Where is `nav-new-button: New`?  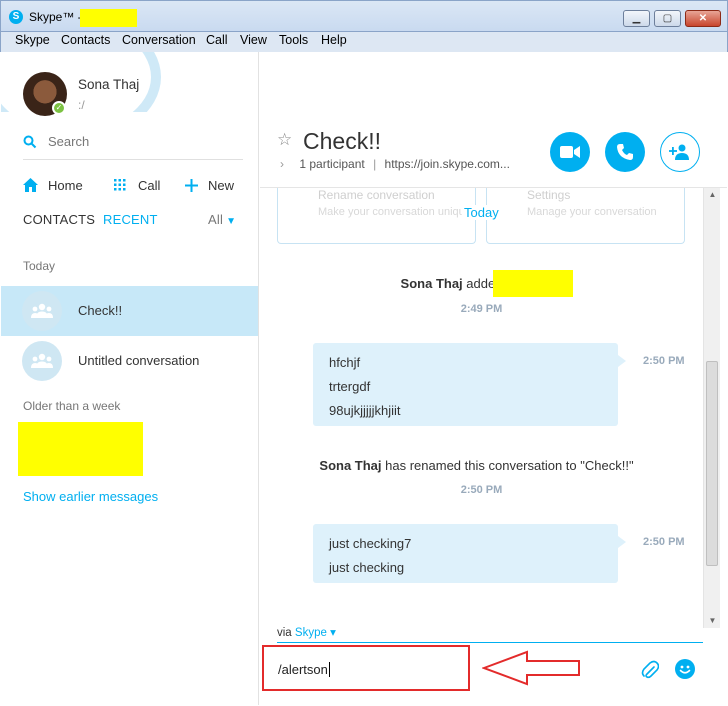 nav-new-button: New is located at coordinates (209, 185).